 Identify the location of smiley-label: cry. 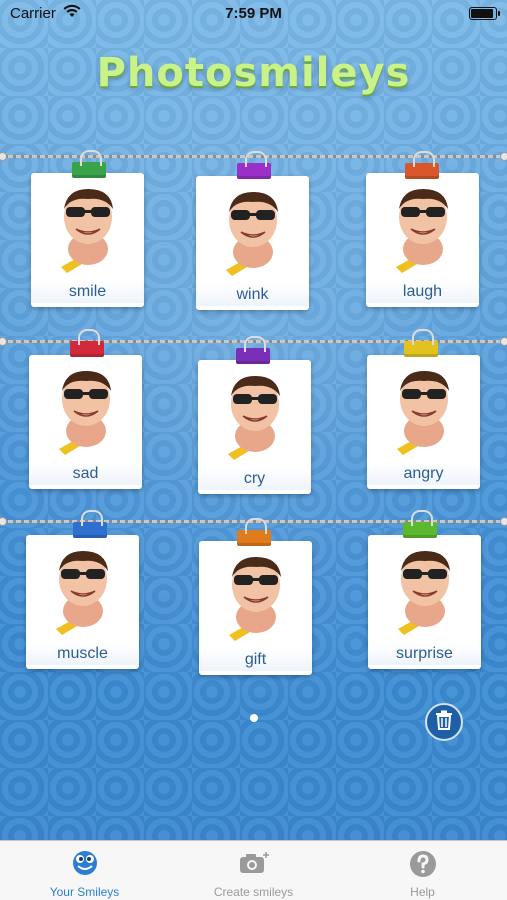
(254, 479).